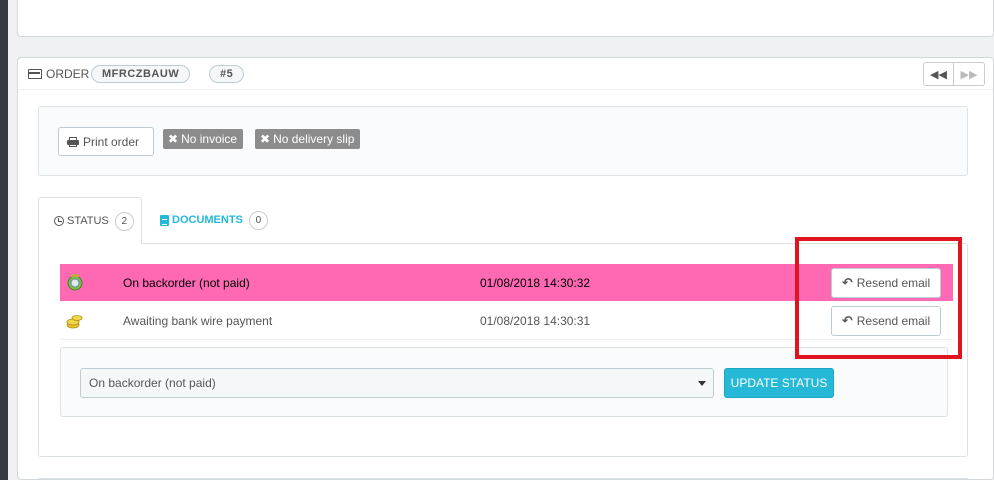 The image size is (994, 480). What do you see at coordinates (152, 383) in the screenshot?
I see `selected-status-value: On backorder (not paid)` at bounding box center [152, 383].